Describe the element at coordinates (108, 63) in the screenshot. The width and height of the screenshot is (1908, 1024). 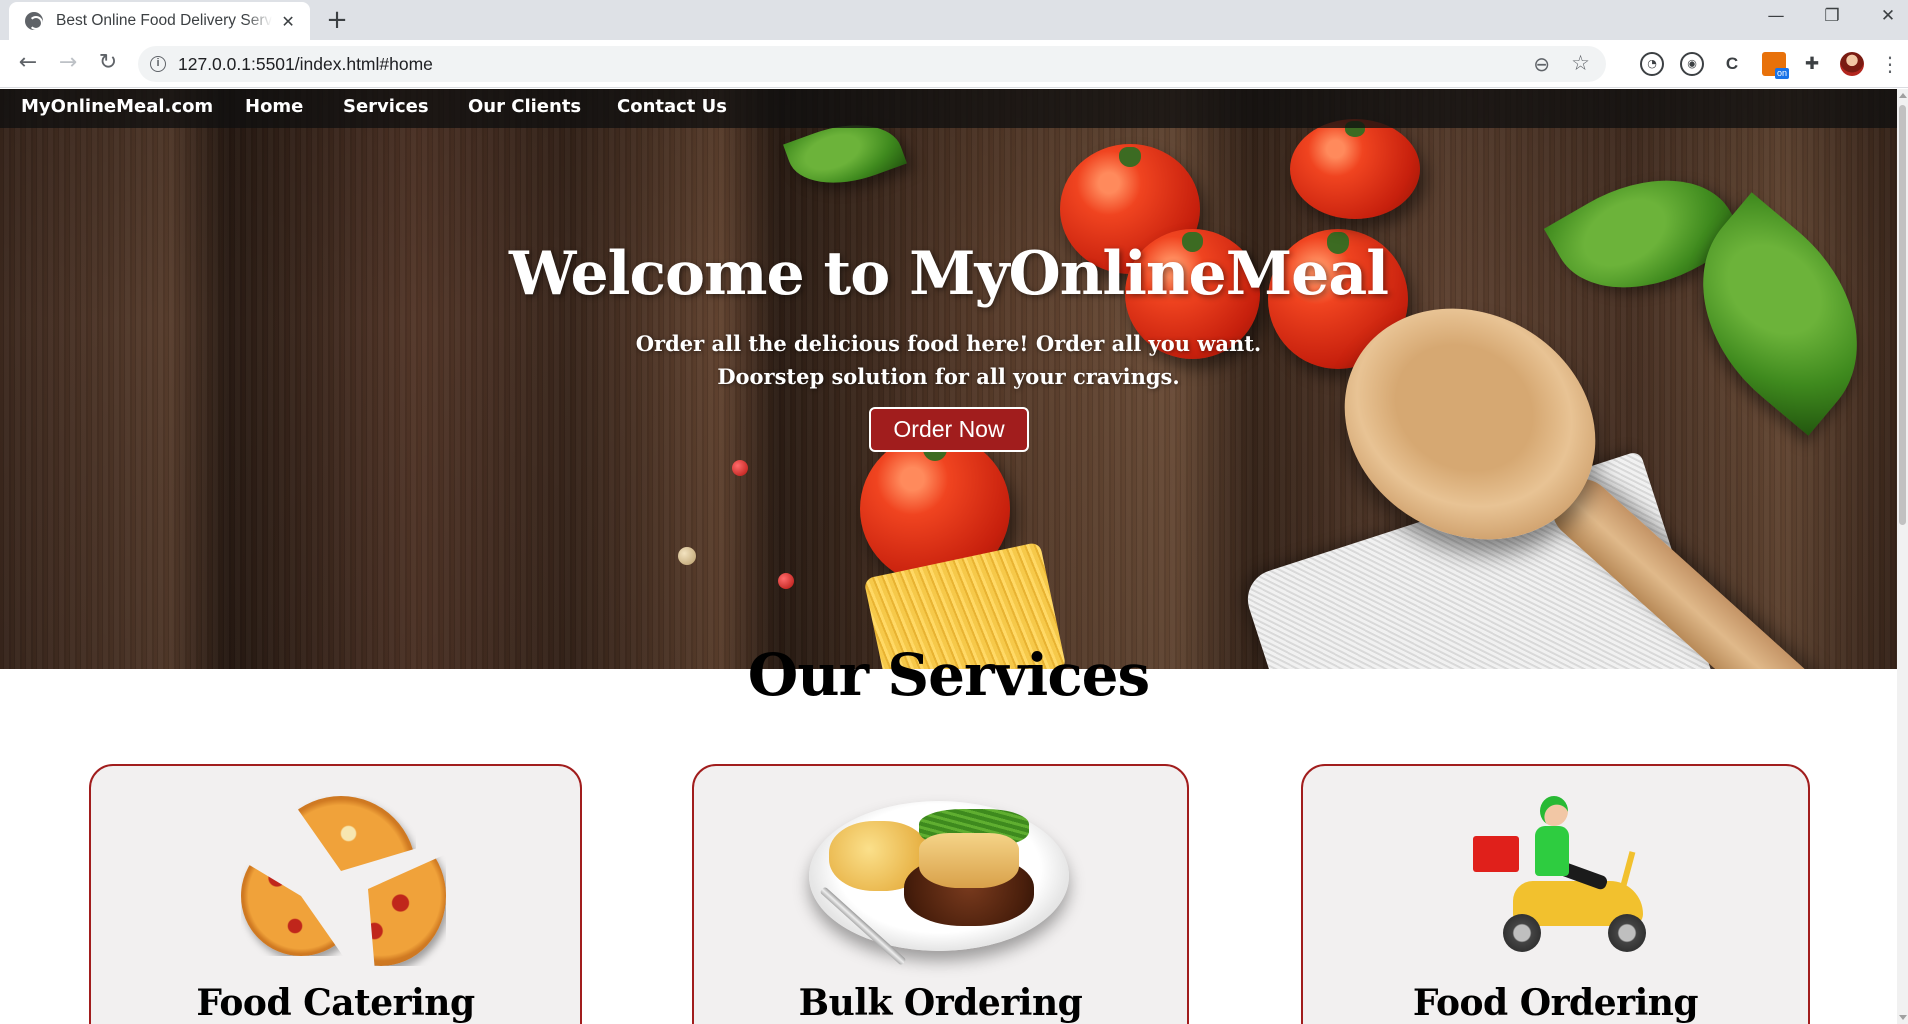
I see `reload-icon: ↻` at that location.